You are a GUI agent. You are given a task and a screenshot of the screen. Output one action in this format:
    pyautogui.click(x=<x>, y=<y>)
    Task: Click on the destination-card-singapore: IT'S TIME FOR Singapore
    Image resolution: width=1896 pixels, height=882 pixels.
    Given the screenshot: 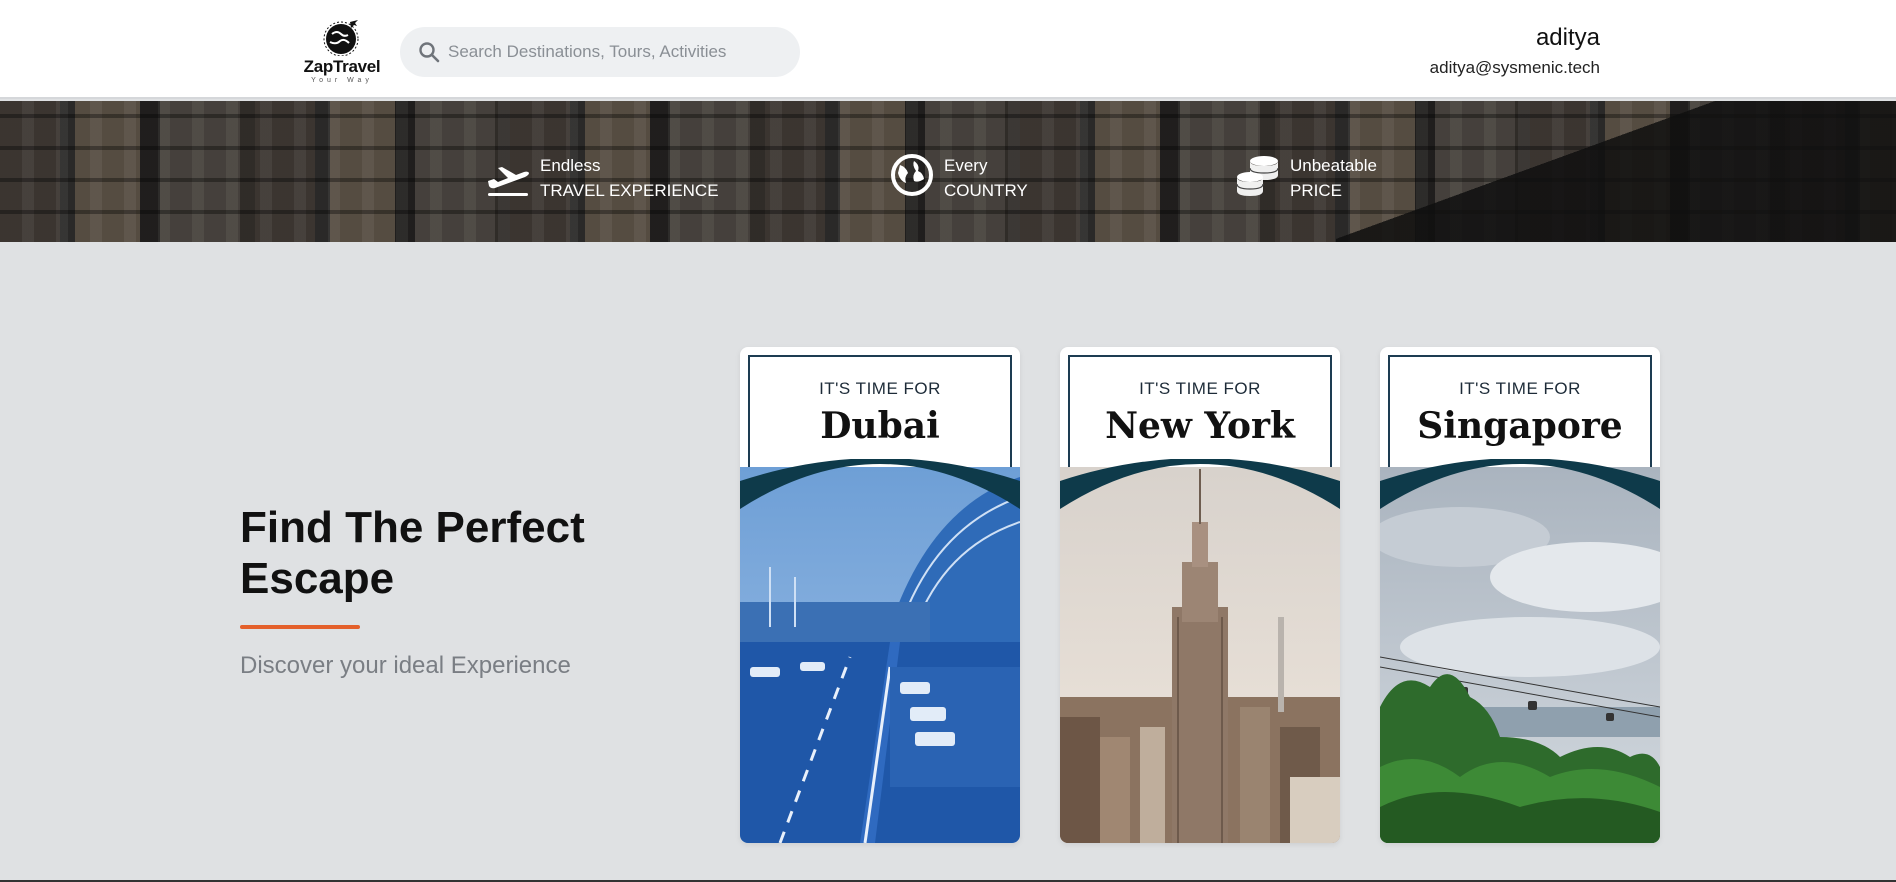 What is the action you would take?
    pyautogui.click(x=1520, y=595)
    